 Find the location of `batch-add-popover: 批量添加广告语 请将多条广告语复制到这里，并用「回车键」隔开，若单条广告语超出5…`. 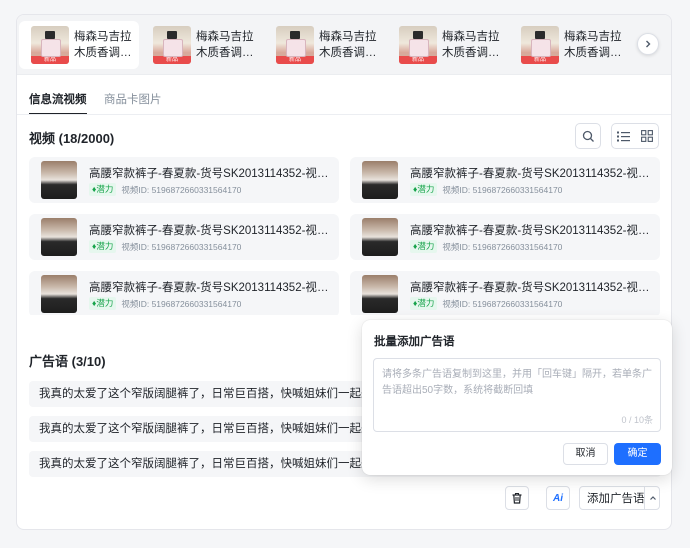

batch-add-popover: 批量添加广告语 请将多条广告语复制到这里，并用「回车键」隔开，若单条广告语超出5… is located at coordinates (517, 397).